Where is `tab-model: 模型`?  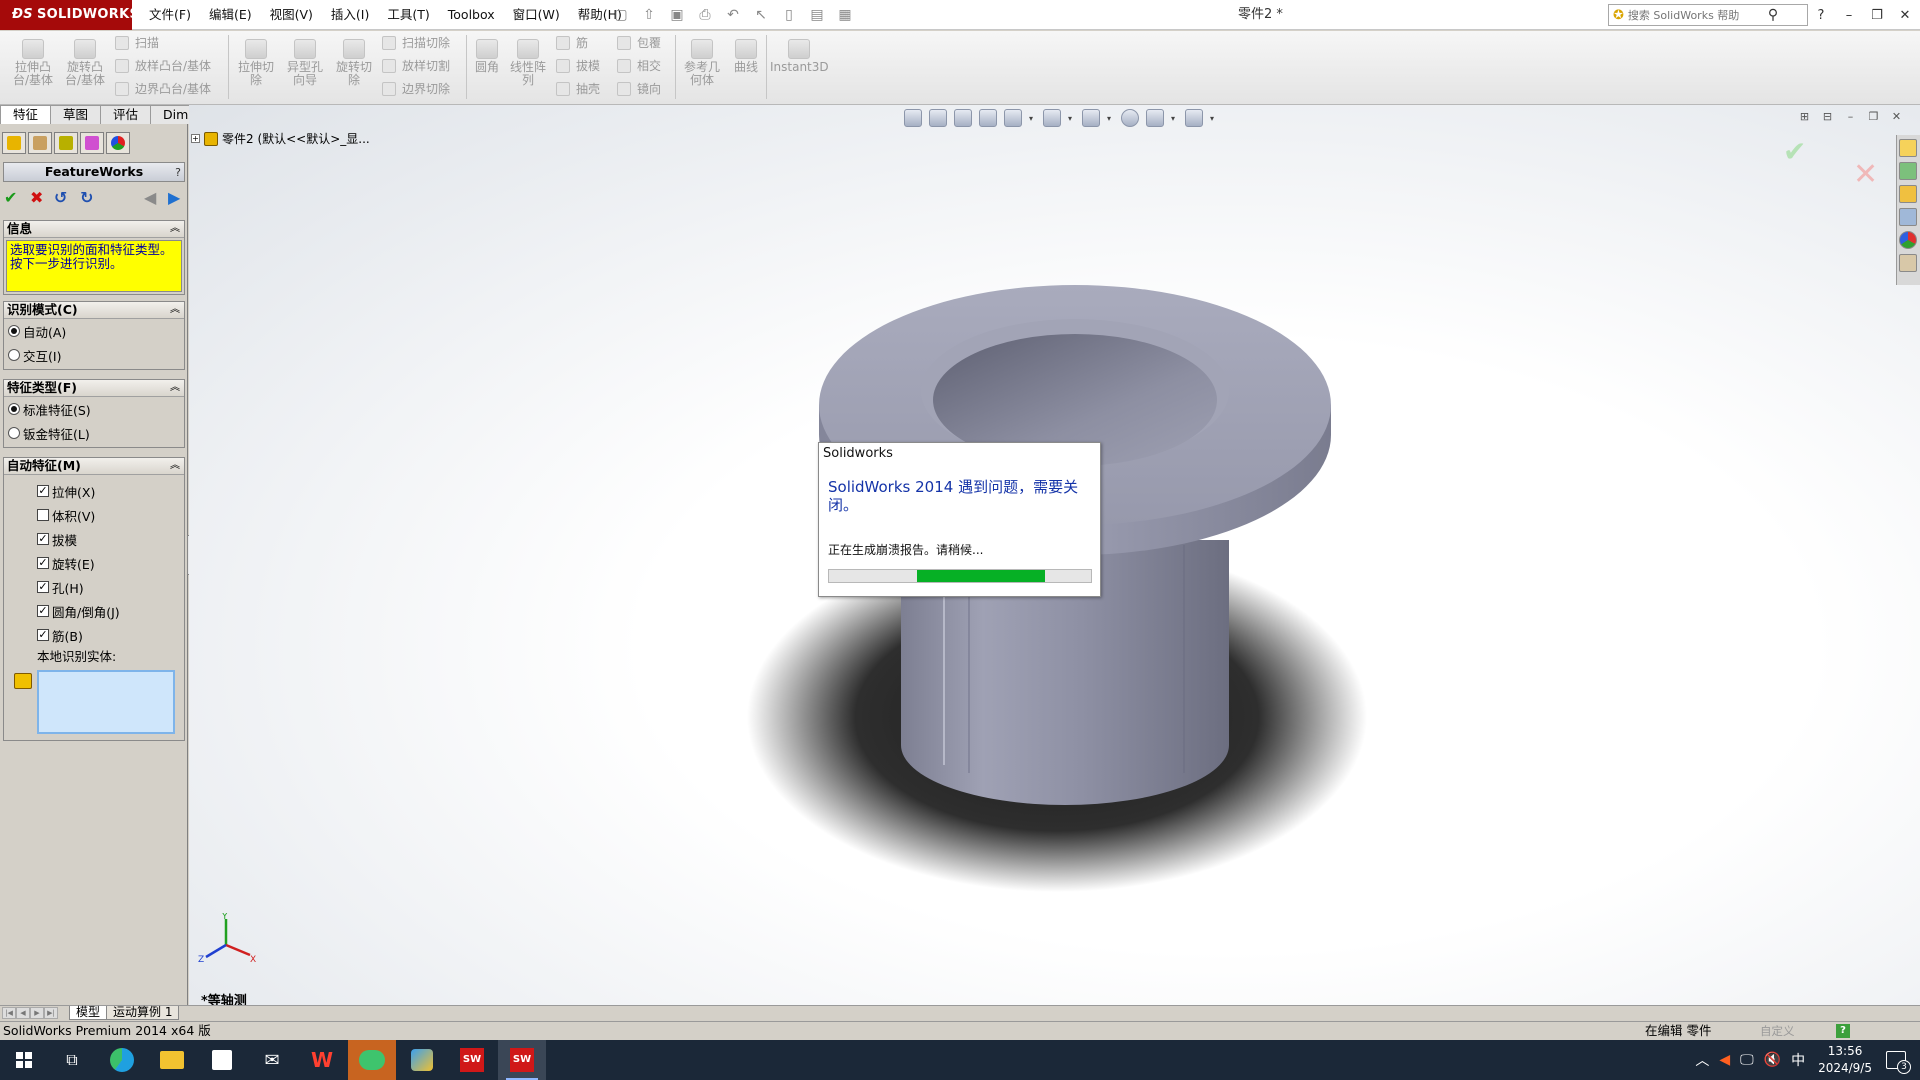 tab-model: 模型 is located at coordinates (88, 1013).